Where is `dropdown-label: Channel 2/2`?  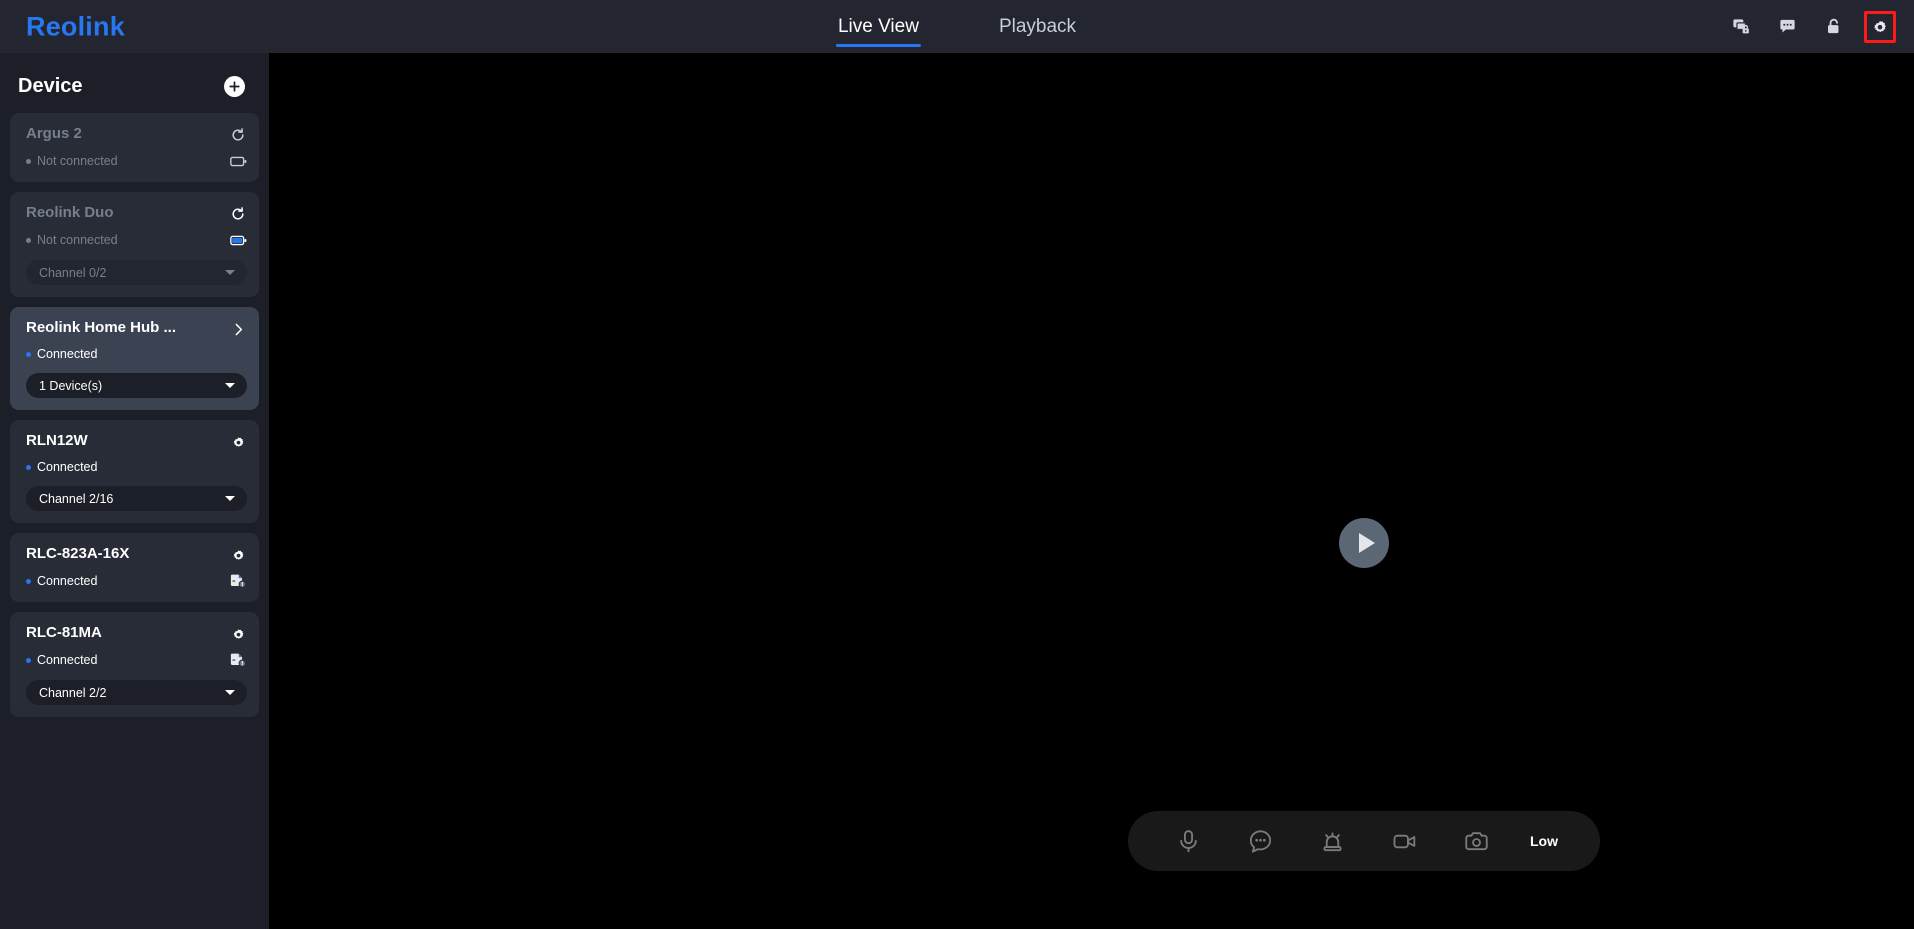
dropdown-label: Channel 2/2 is located at coordinates (73, 692).